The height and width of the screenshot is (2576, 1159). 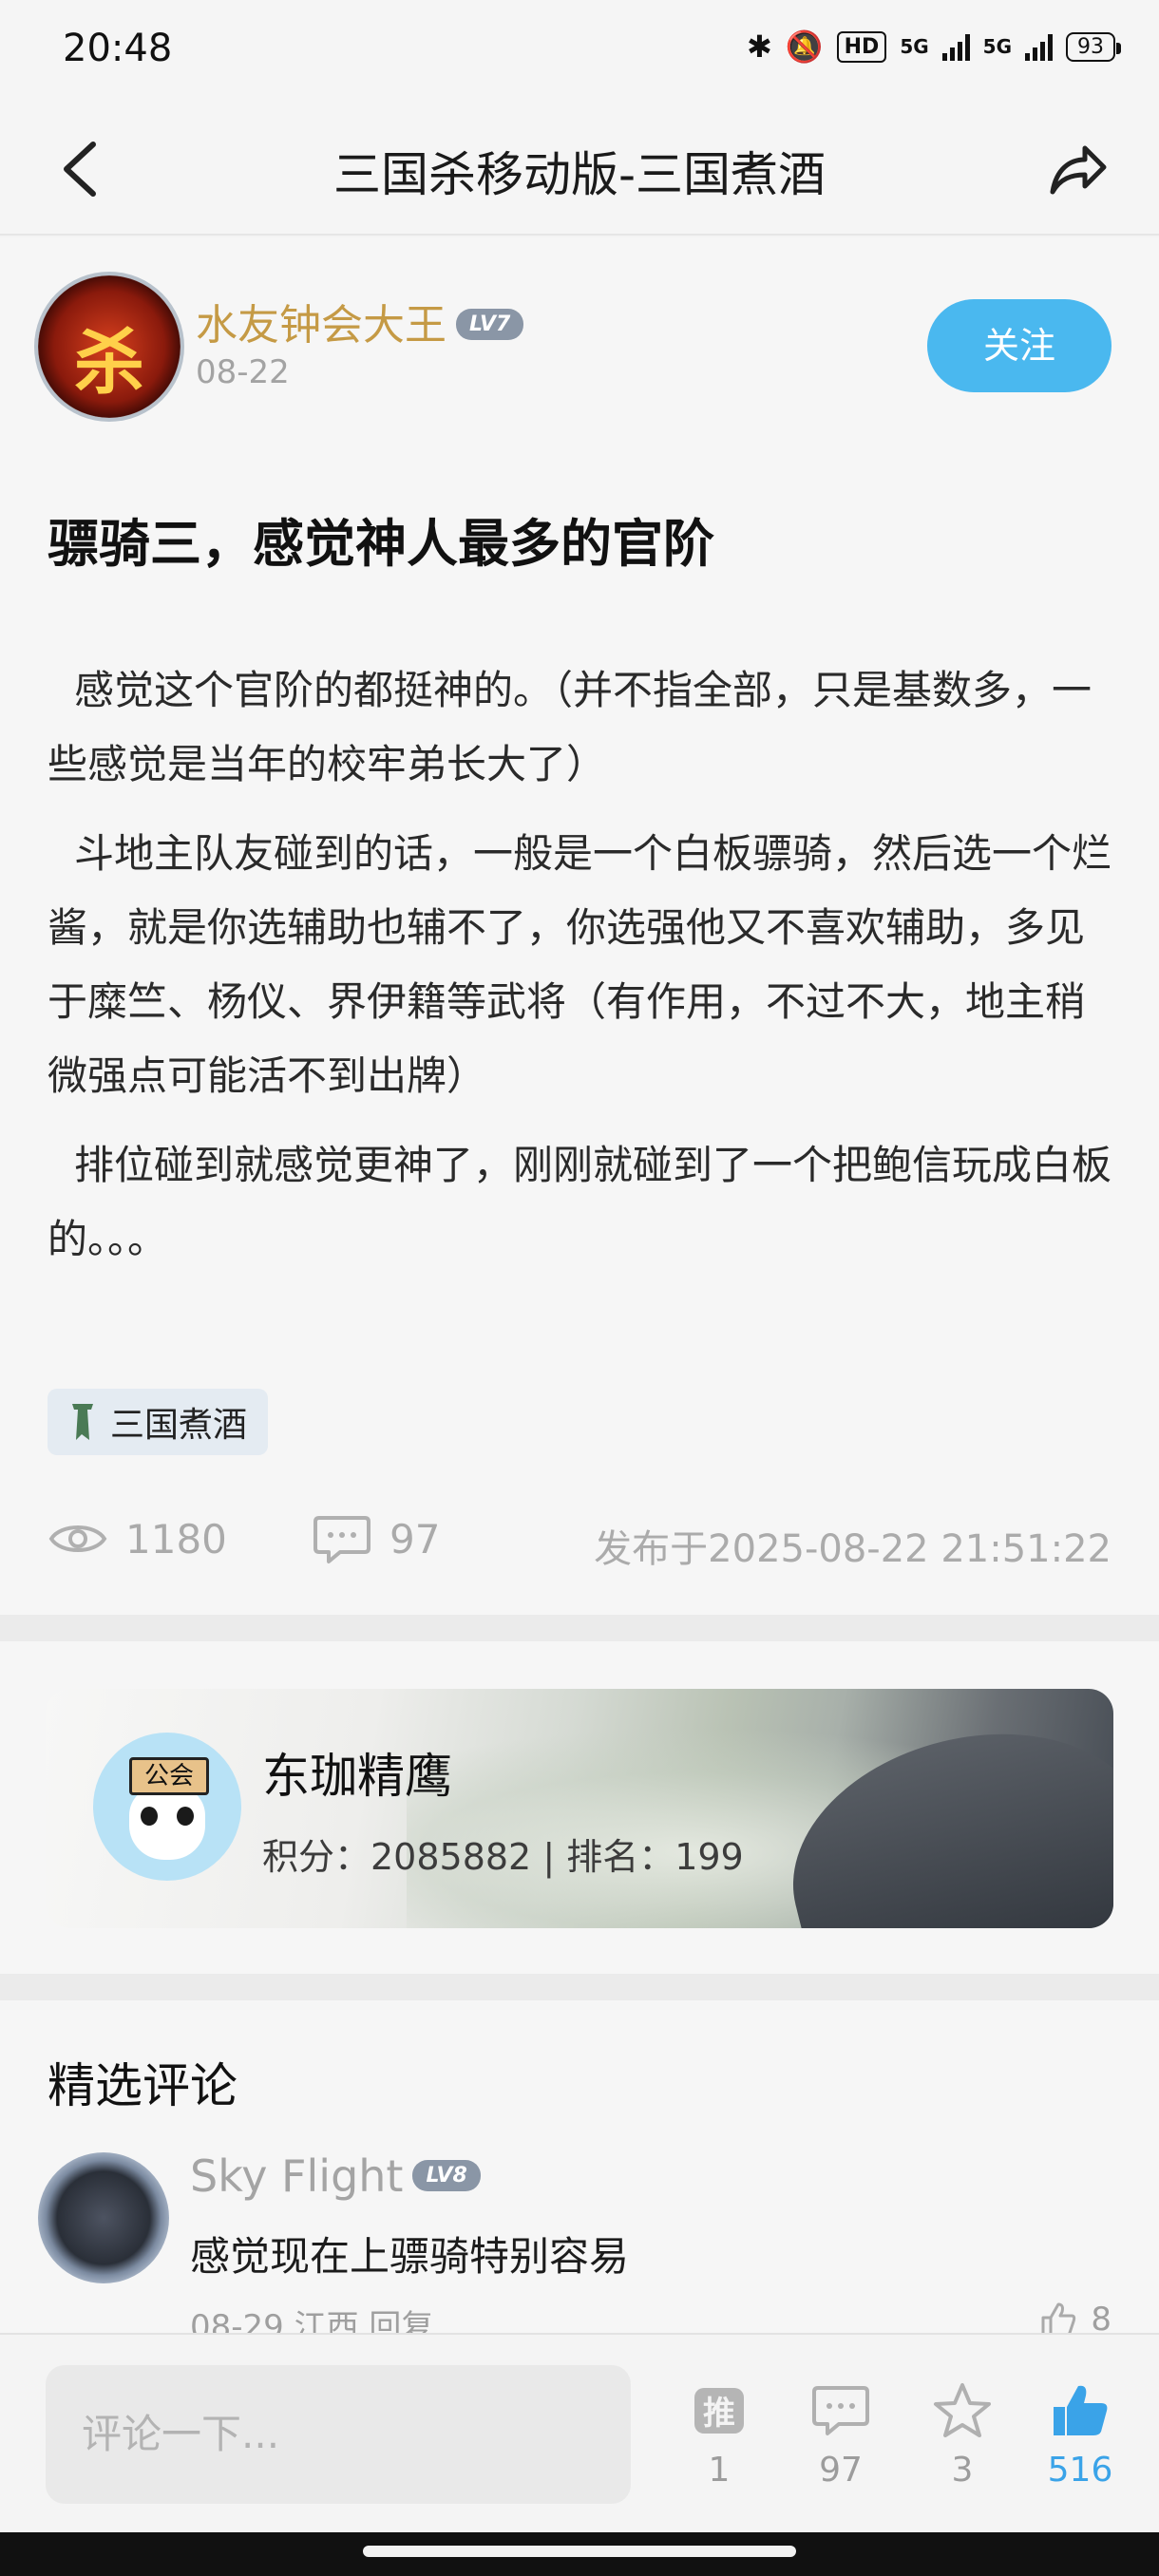 I want to click on recommend-icon: 推, so click(x=719, y=2411).